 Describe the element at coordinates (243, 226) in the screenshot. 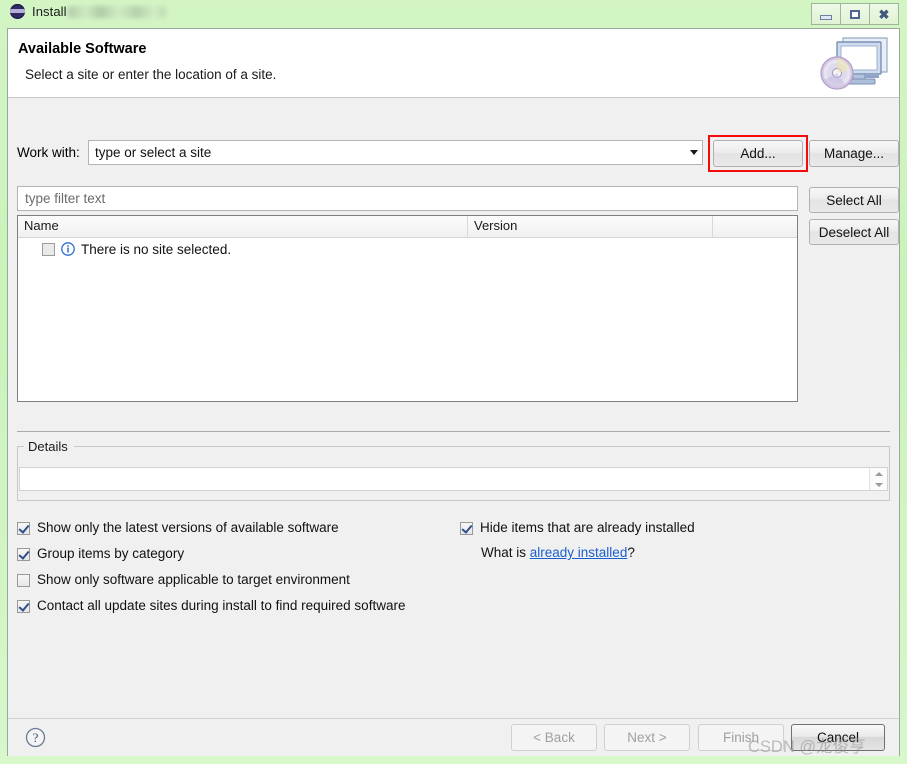

I see `column-header-name: Name` at that location.